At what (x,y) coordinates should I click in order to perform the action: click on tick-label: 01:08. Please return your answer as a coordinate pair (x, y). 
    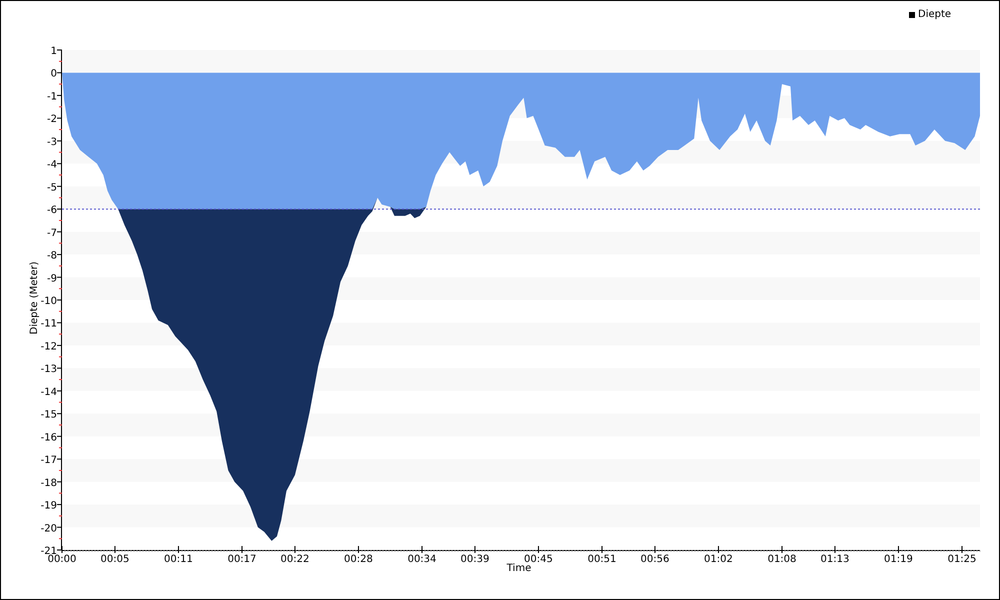
    Looking at the image, I should click on (782, 559).